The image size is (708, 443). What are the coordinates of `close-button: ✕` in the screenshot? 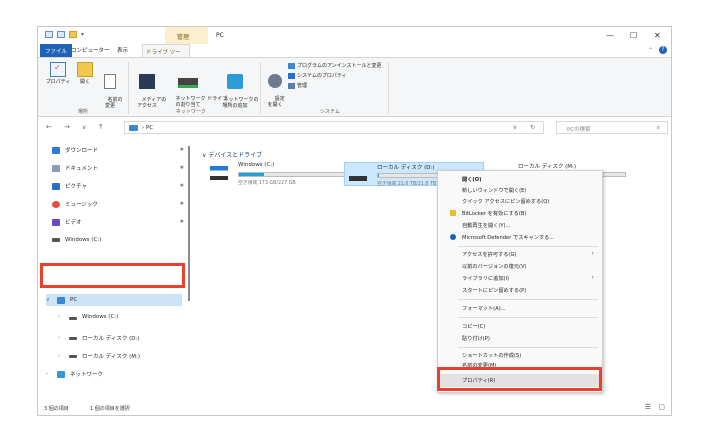 It's located at (657, 35).